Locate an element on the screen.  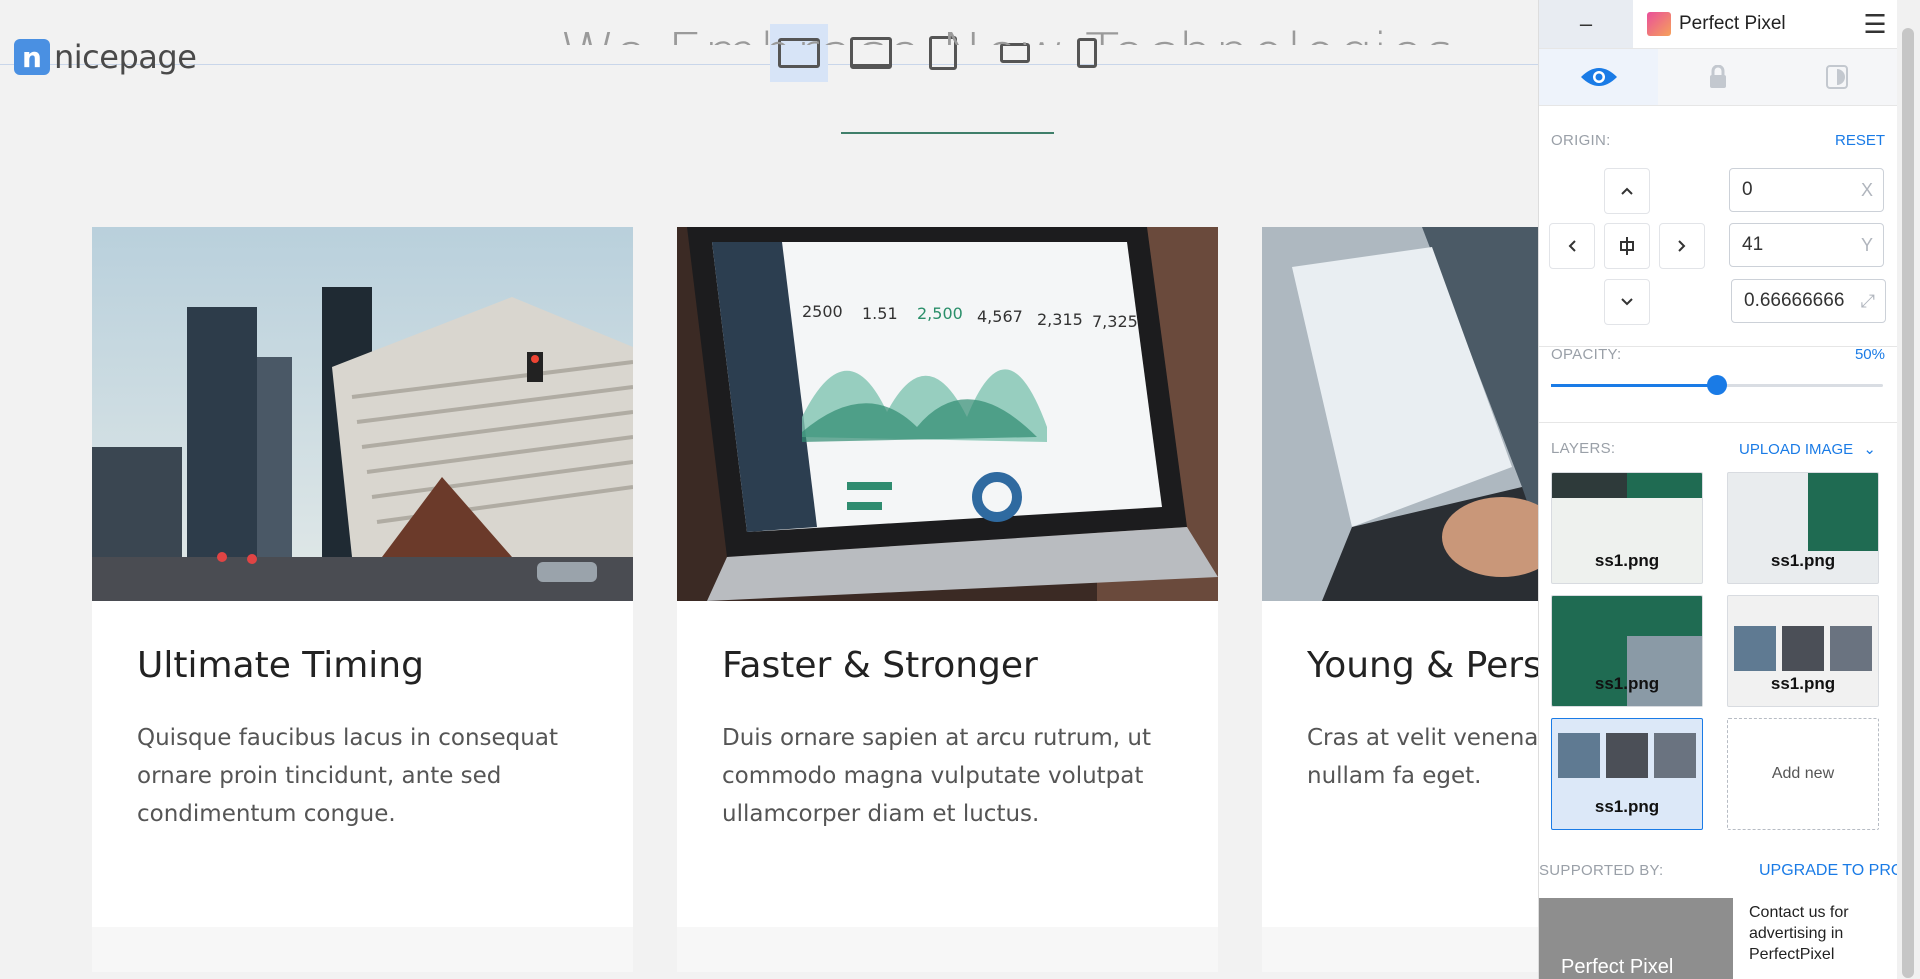
upload-image-button: UPLOAD IMAGE ⌄ is located at coordinates (1807, 449).